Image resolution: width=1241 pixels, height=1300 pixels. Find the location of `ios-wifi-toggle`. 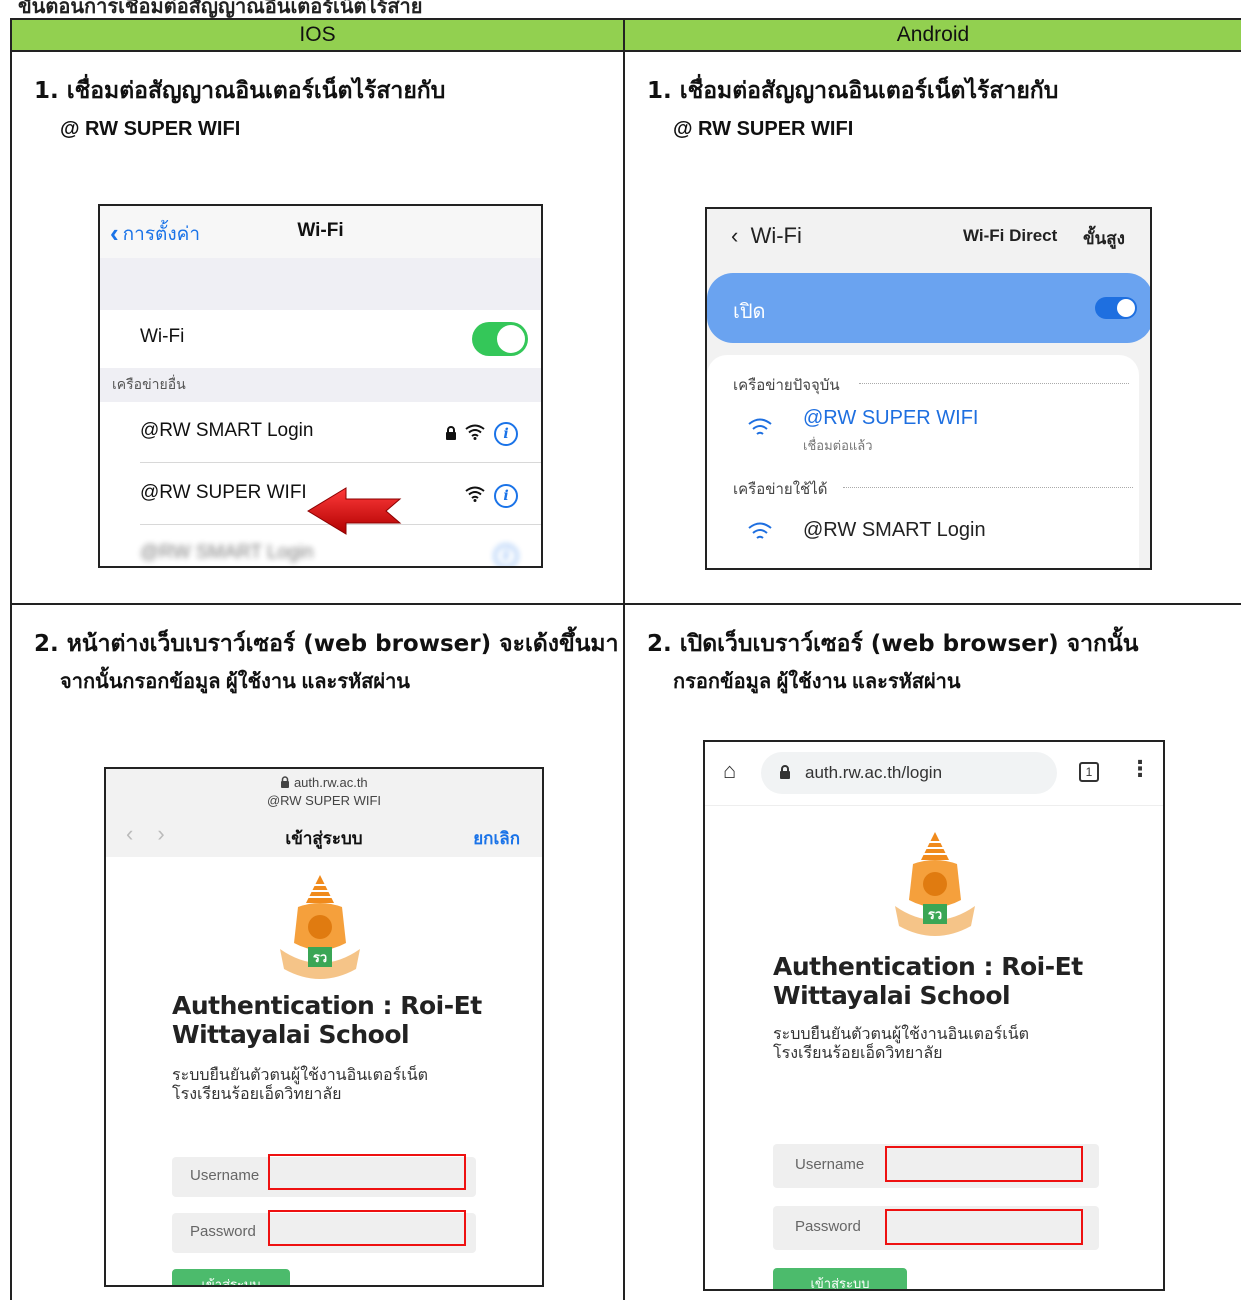

ios-wifi-toggle is located at coordinates (500, 339).